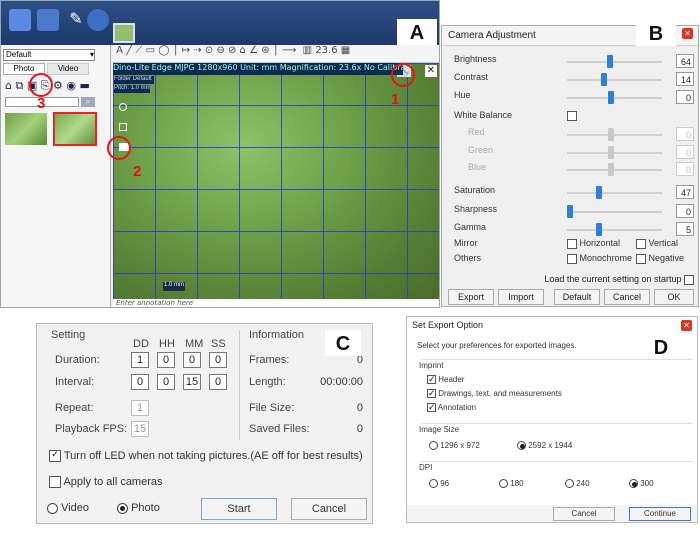 The width and height of the screenshot is (700, 538). What do you see at coordinates (431, 365) in the screenshot?
I see `imprint-heading: Imprint` at bounding box center [431, 365].